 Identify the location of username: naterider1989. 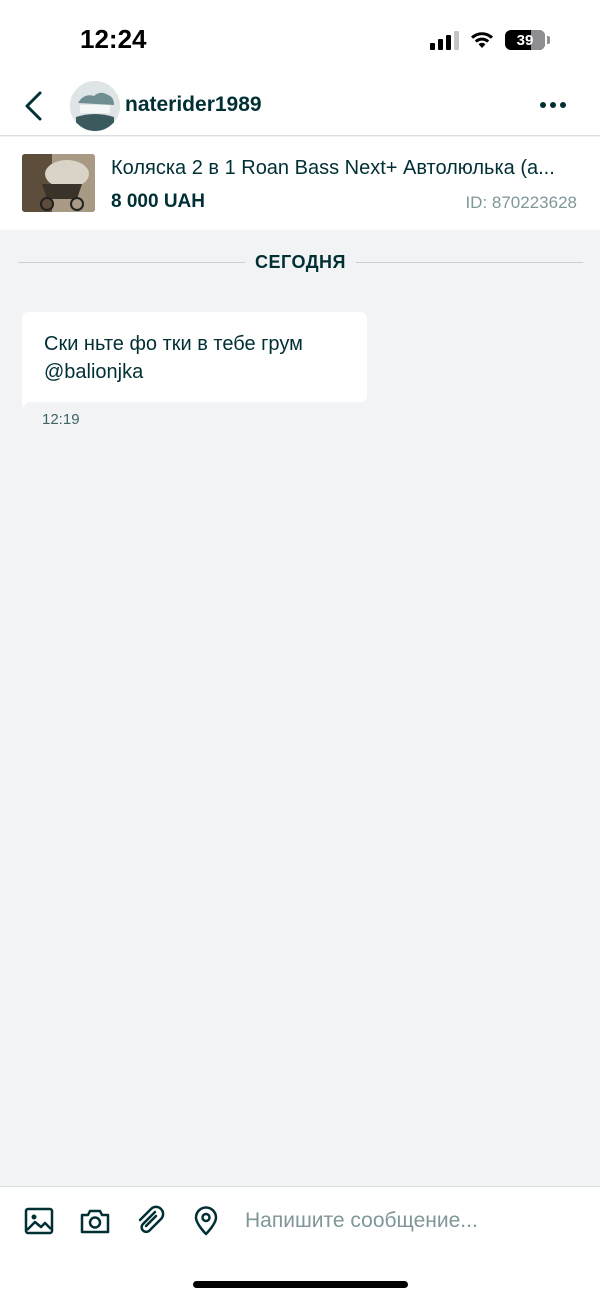
(193, 105).